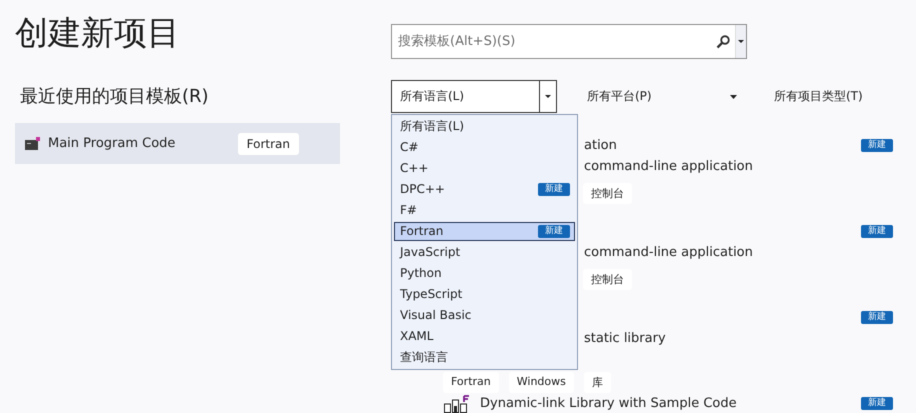 Image resolution: width=916 pixels, height=413 pixels. What do you see at coordinates (484, 336) in the screenshot?
I see `language-option: XAML` at bounding box center [484, 336].